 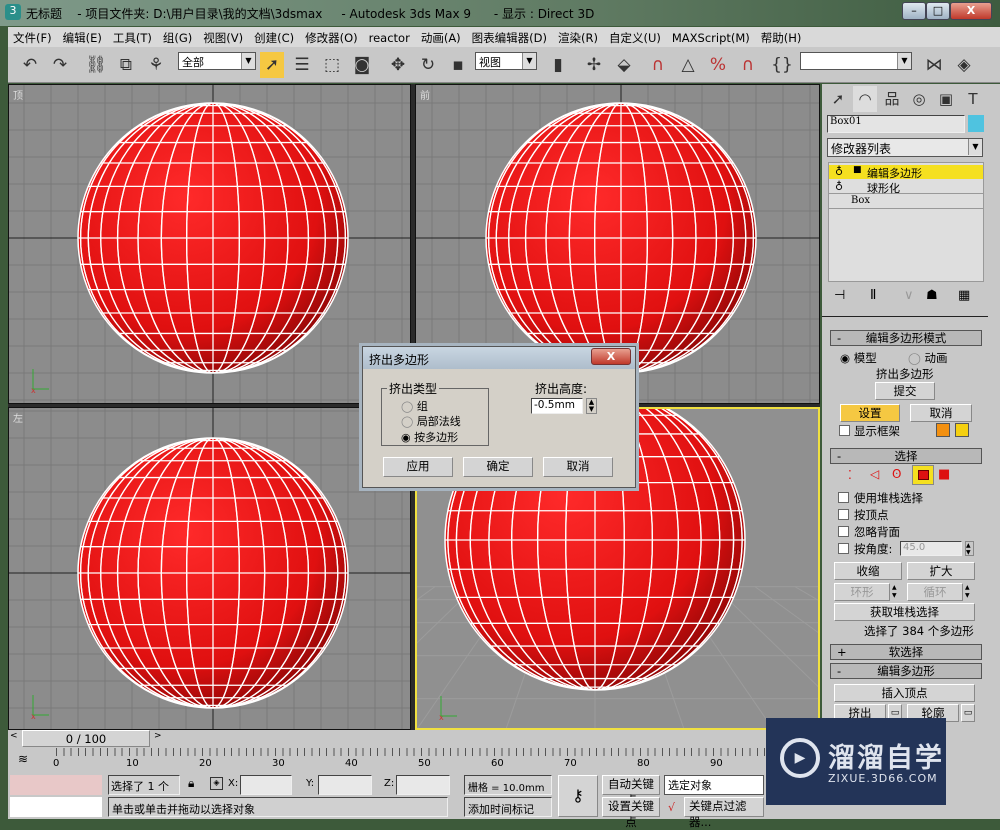 What do you see at coordinates (217, 61) in the screenshot?
I see `selection-filter-dropdown: 全部 ▼` at bounding box center [217, 61].